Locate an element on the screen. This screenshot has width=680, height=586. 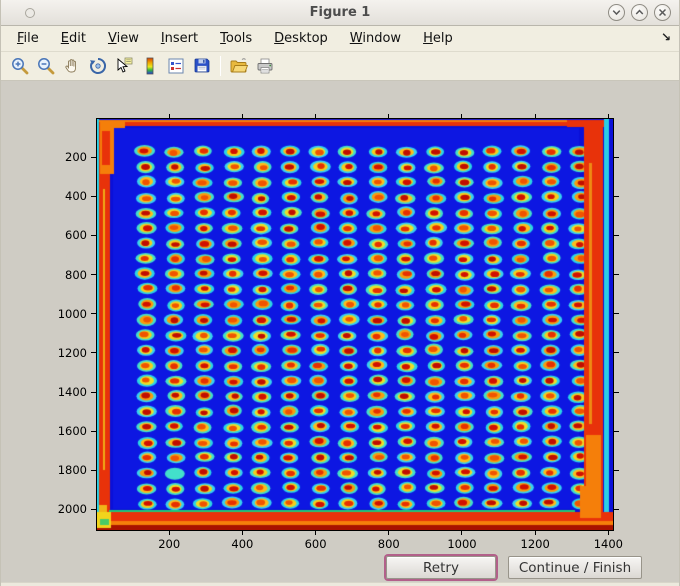
rotate-3d-button is located at coordinates (98, 66).